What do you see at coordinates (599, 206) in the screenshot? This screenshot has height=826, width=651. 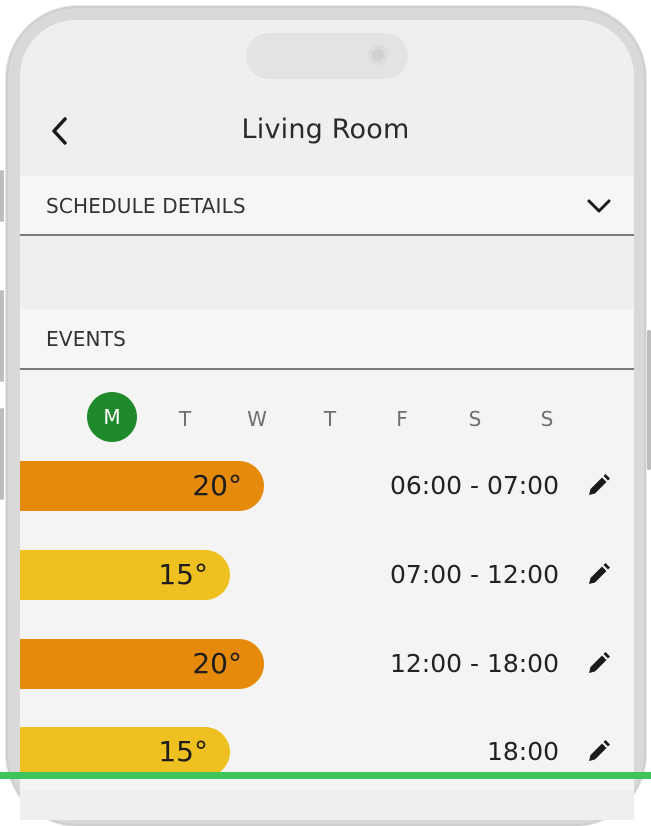 I see `chevron-down-icon` at bounding box center [599, 206].